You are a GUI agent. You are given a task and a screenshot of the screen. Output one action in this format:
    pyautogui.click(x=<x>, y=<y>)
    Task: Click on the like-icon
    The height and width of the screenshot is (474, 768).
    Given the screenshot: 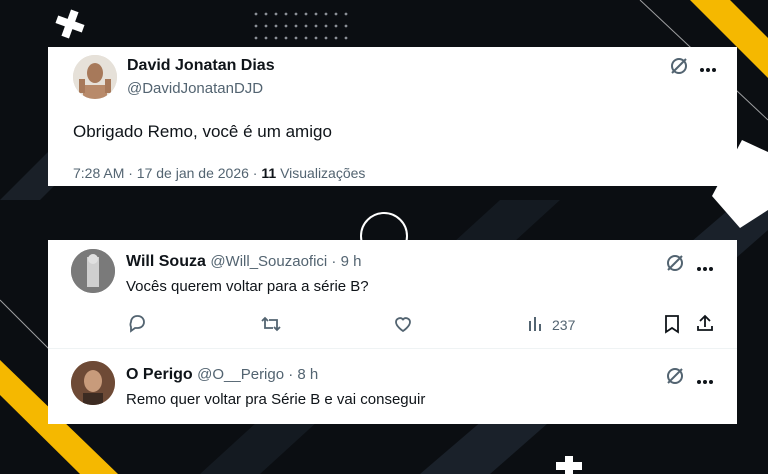 What is the action you would take?
    pyautogui.click(x=403, y=324)
    